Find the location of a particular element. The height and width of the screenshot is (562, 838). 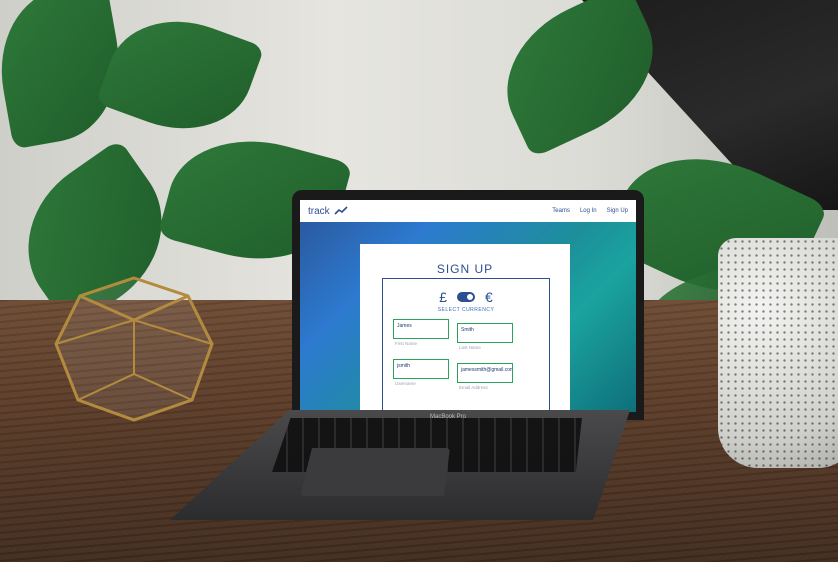

email-label: Email Address is located at coordinates (473, 387).